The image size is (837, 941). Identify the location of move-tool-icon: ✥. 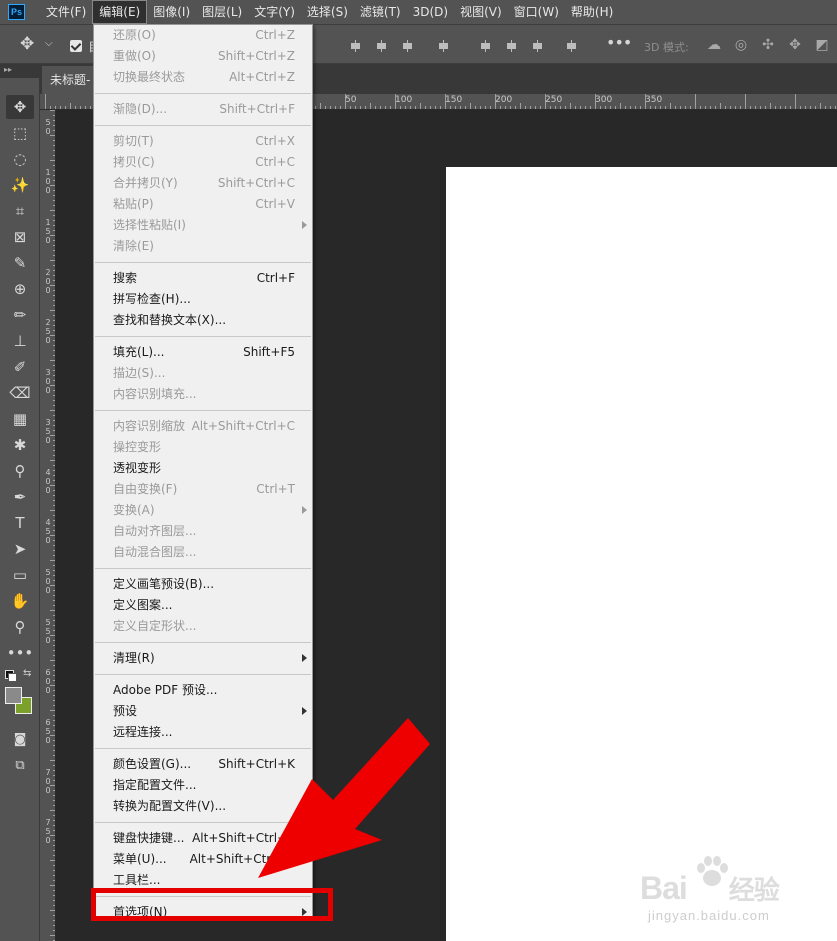
(20, 107).